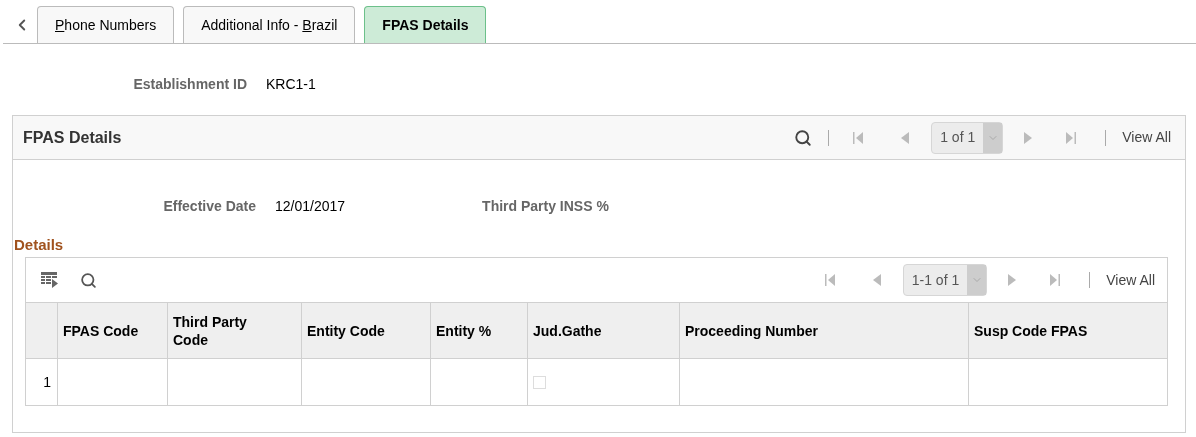  I want to click on tab: FPAS Details, so click(425, 24).